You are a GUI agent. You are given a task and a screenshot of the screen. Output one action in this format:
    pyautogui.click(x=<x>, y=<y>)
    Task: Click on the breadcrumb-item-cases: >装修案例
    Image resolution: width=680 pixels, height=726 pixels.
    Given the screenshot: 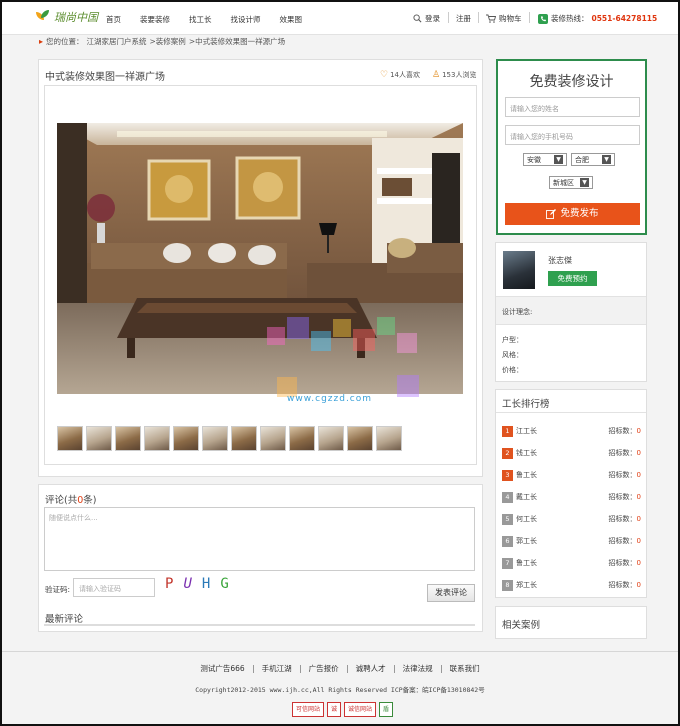 What is the action you would take?
    pyautogui.click(x=168, y=41)
    